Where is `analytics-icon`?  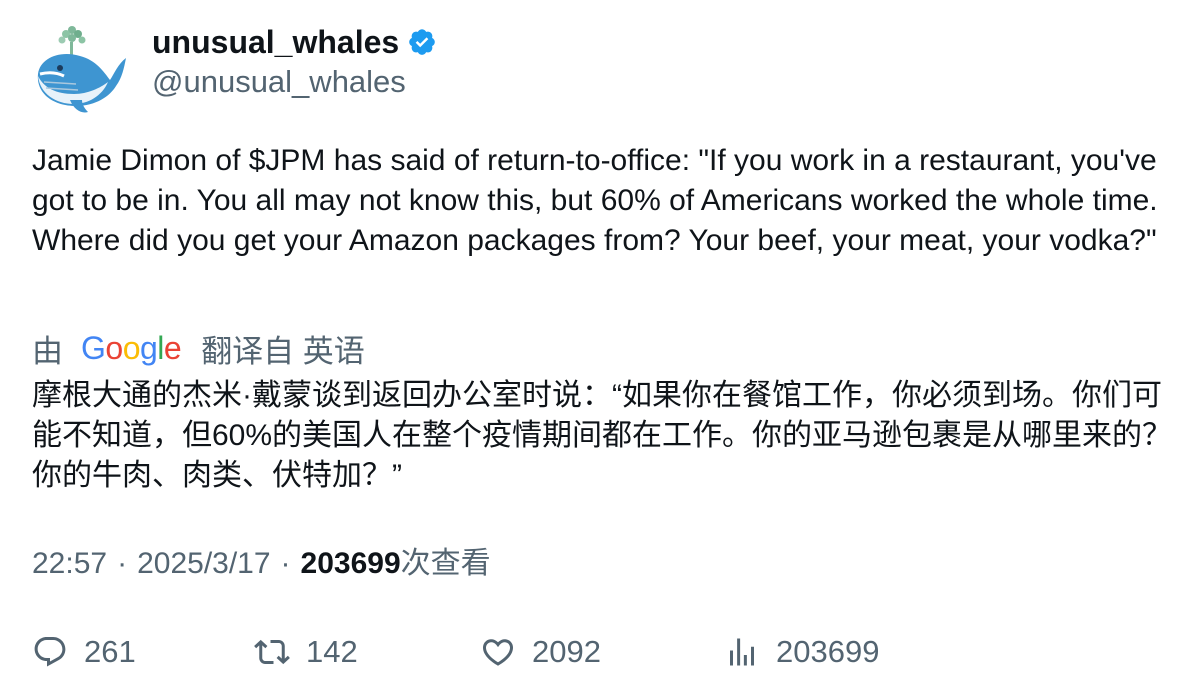
analytics-icon is located at coordinates (742, 652).